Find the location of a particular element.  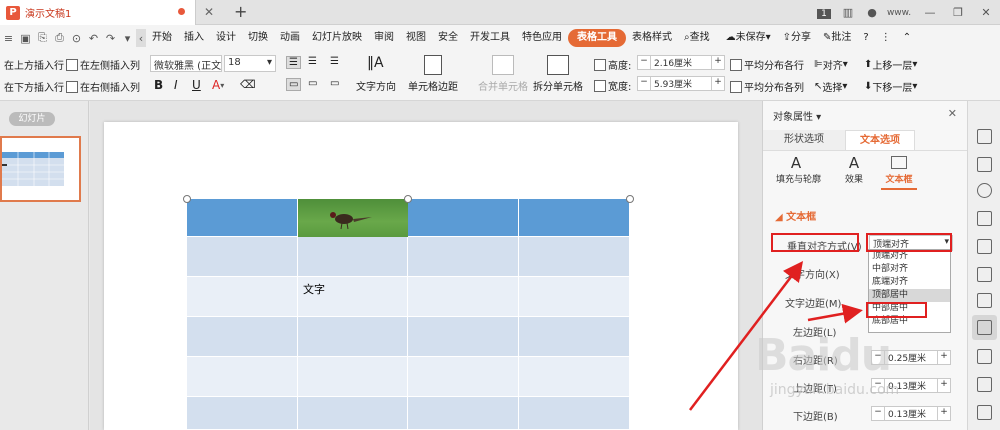

annotation-arrows is located at coordinates (776, 336).